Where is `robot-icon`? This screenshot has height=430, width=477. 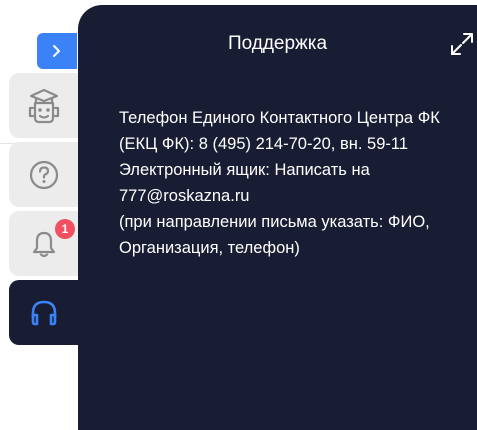 robot-icon is located at coordinates (44, 105).